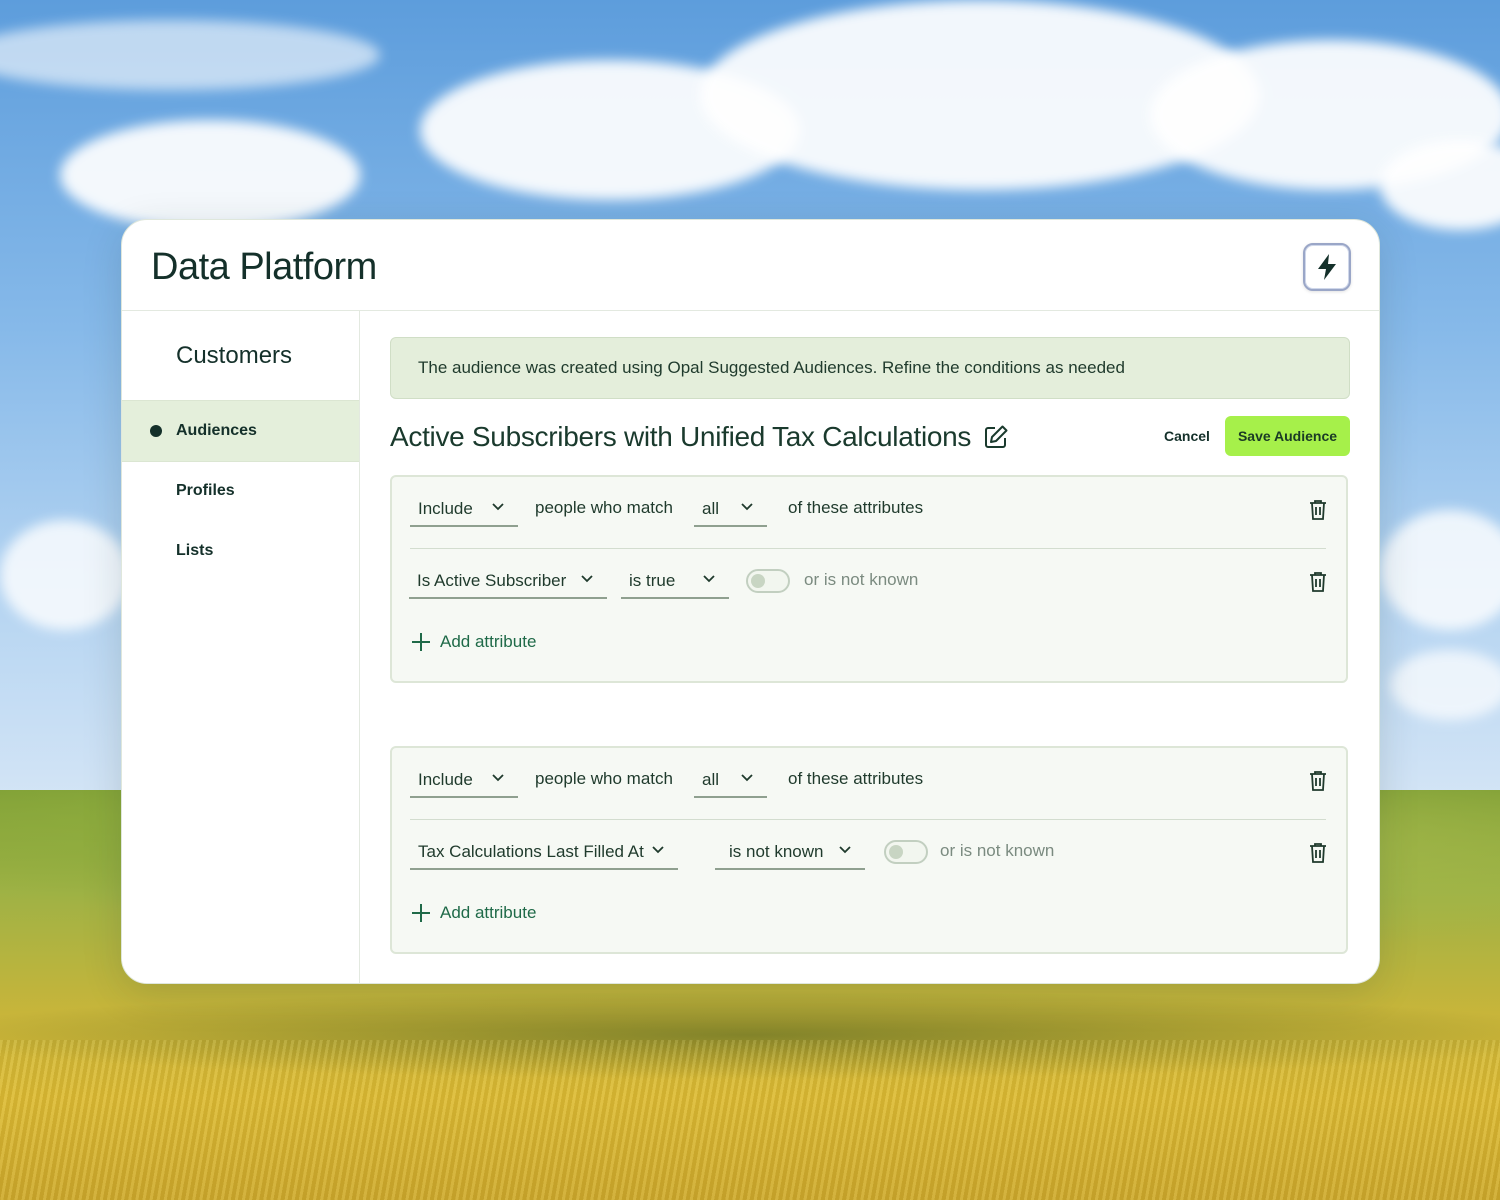 The width and height of the screenshot is (1500, 1200). Describe the element at coordinates (195, 550) in the screenshot. I see `sidebar-item-label: Lists` at that location.